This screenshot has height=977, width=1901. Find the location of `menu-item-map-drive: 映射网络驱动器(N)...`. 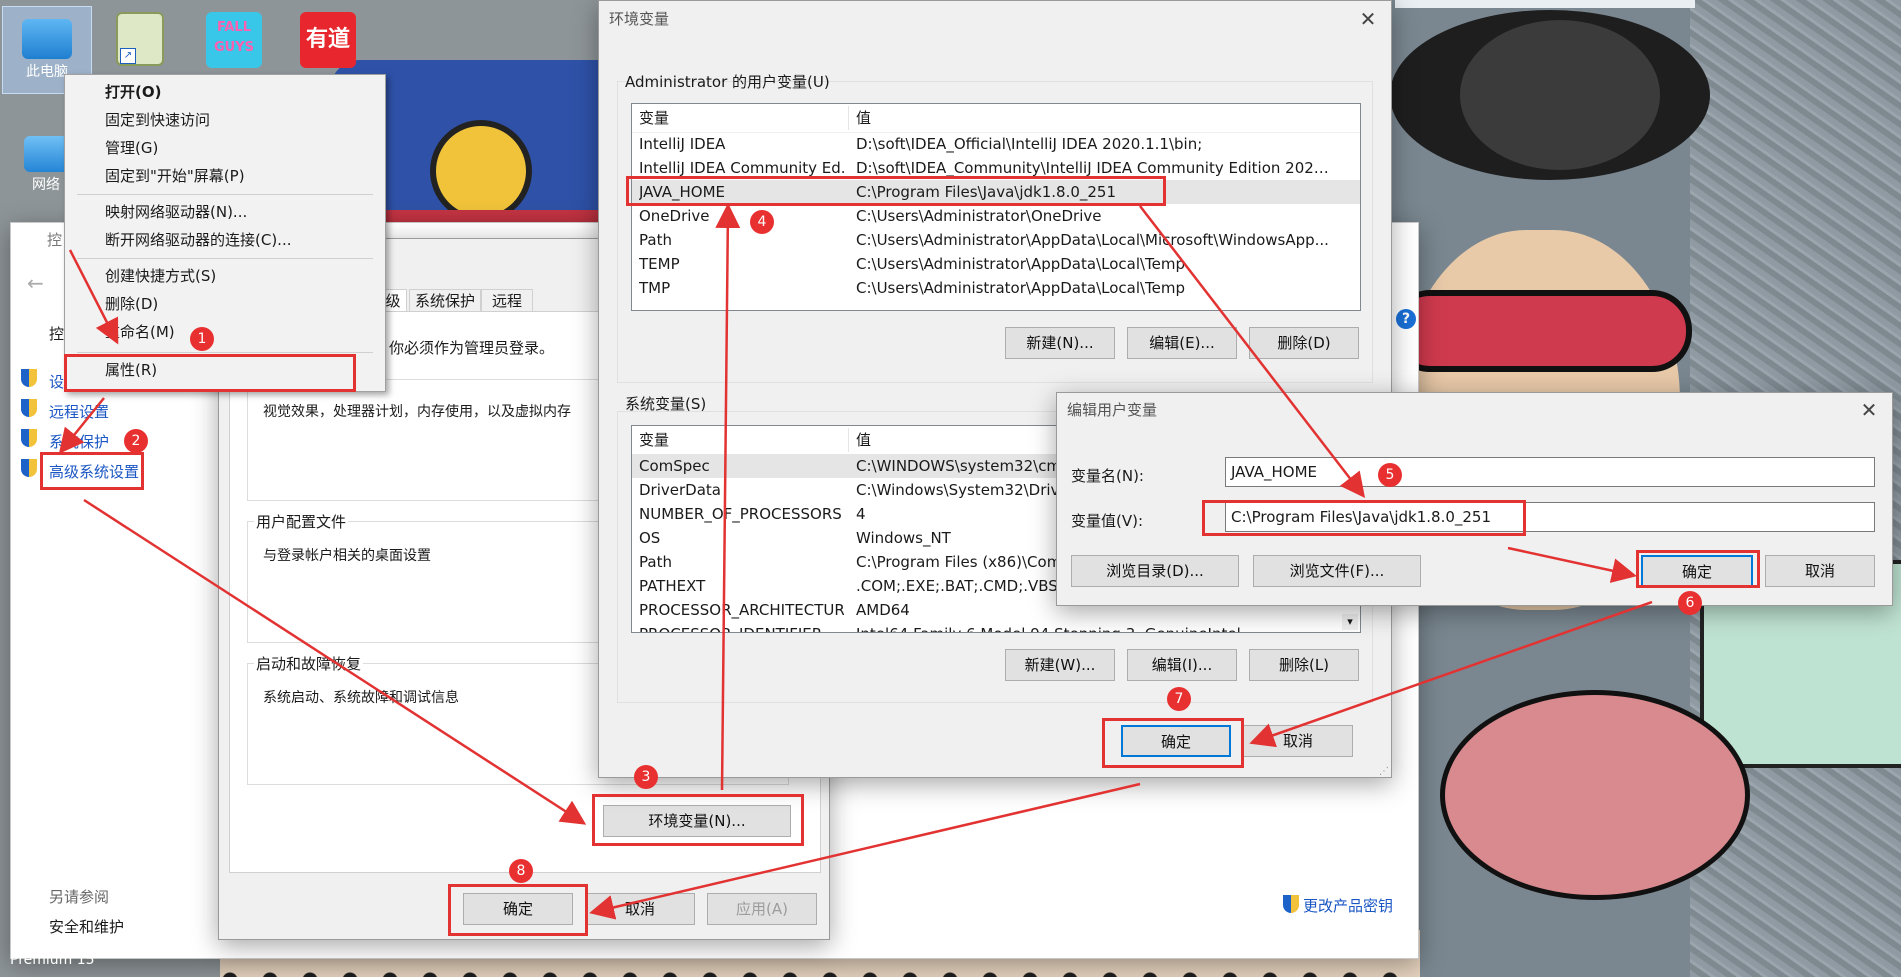

menu-item-map-drive: 映射网络驱动器(N)... is located at coordinates (225, 212).